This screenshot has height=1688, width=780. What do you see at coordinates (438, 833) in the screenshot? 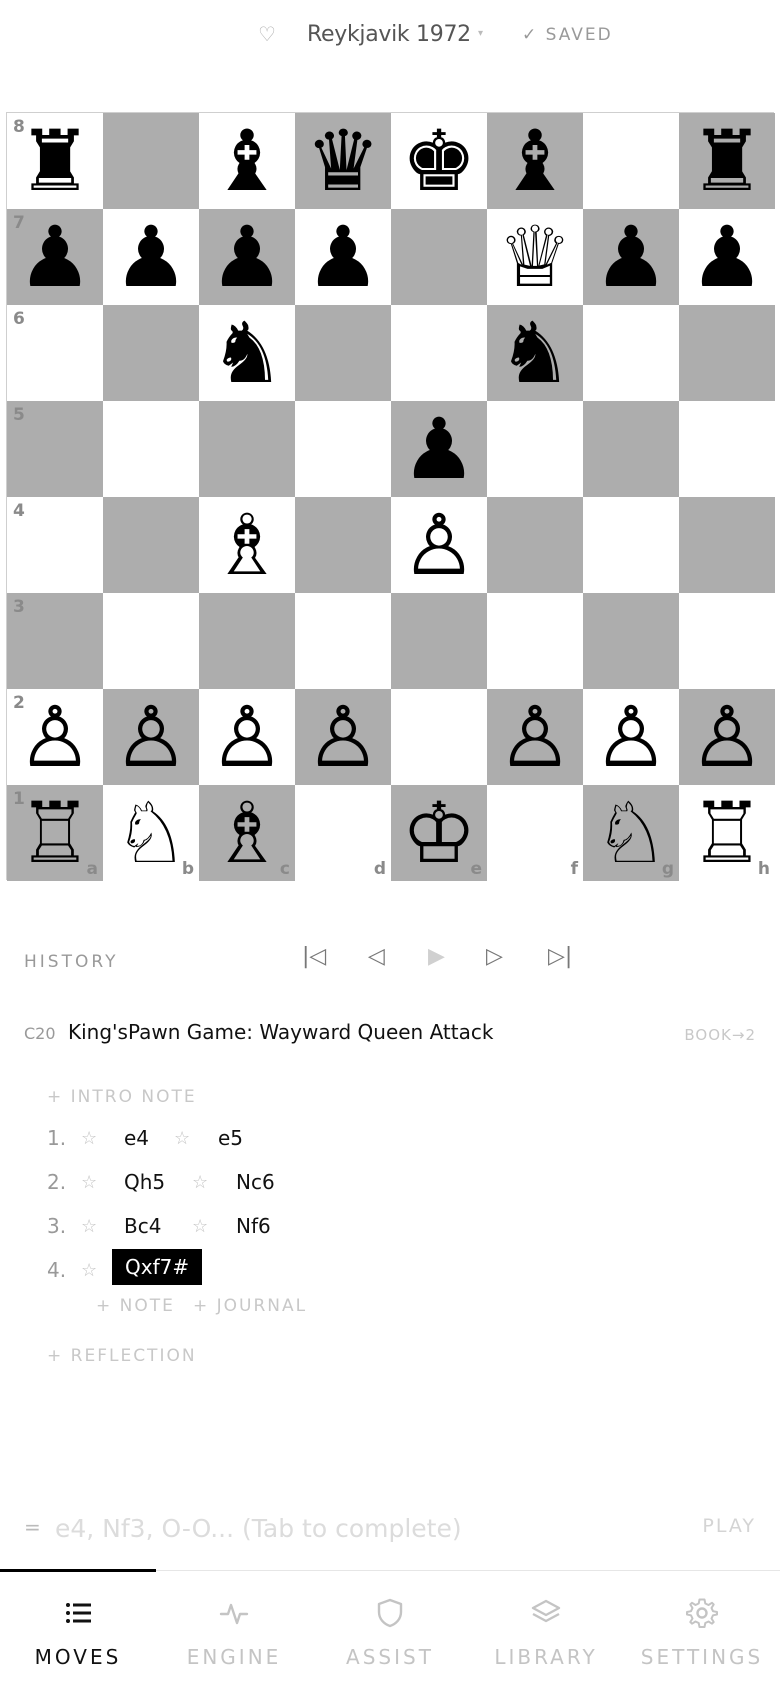
I see `chess-piece: ♔` at bounding box center [438, 833].